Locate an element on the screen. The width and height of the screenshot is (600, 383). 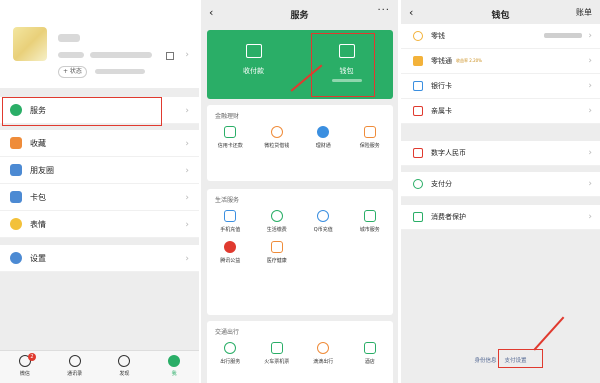
menu-item-favorites: 收藏 › is located at coordinates (99, 143).